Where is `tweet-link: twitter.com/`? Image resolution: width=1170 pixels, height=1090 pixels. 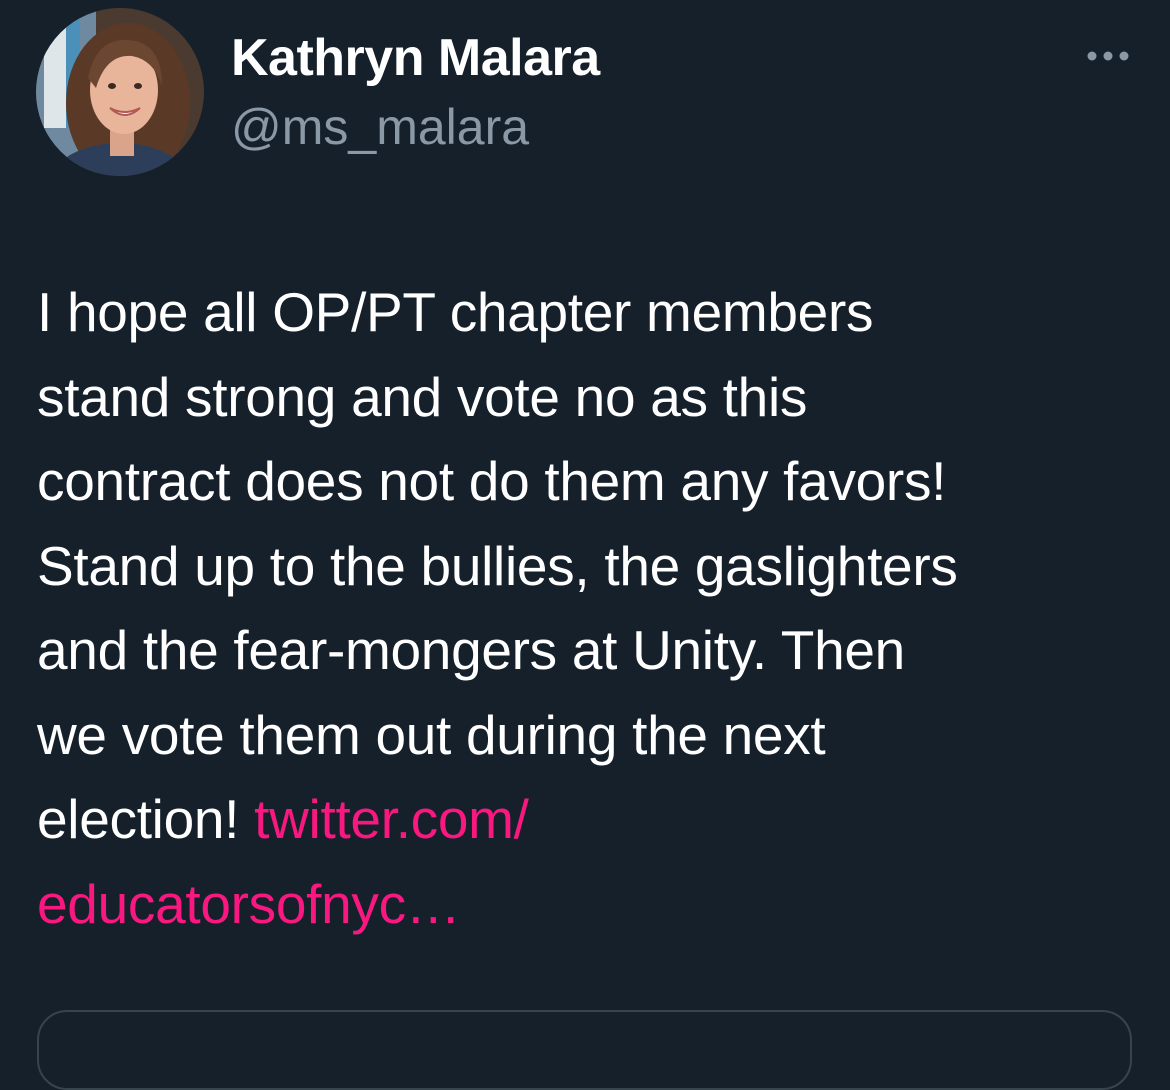 tweet-link: twitter.com/ is located at coordinates (391, 819).